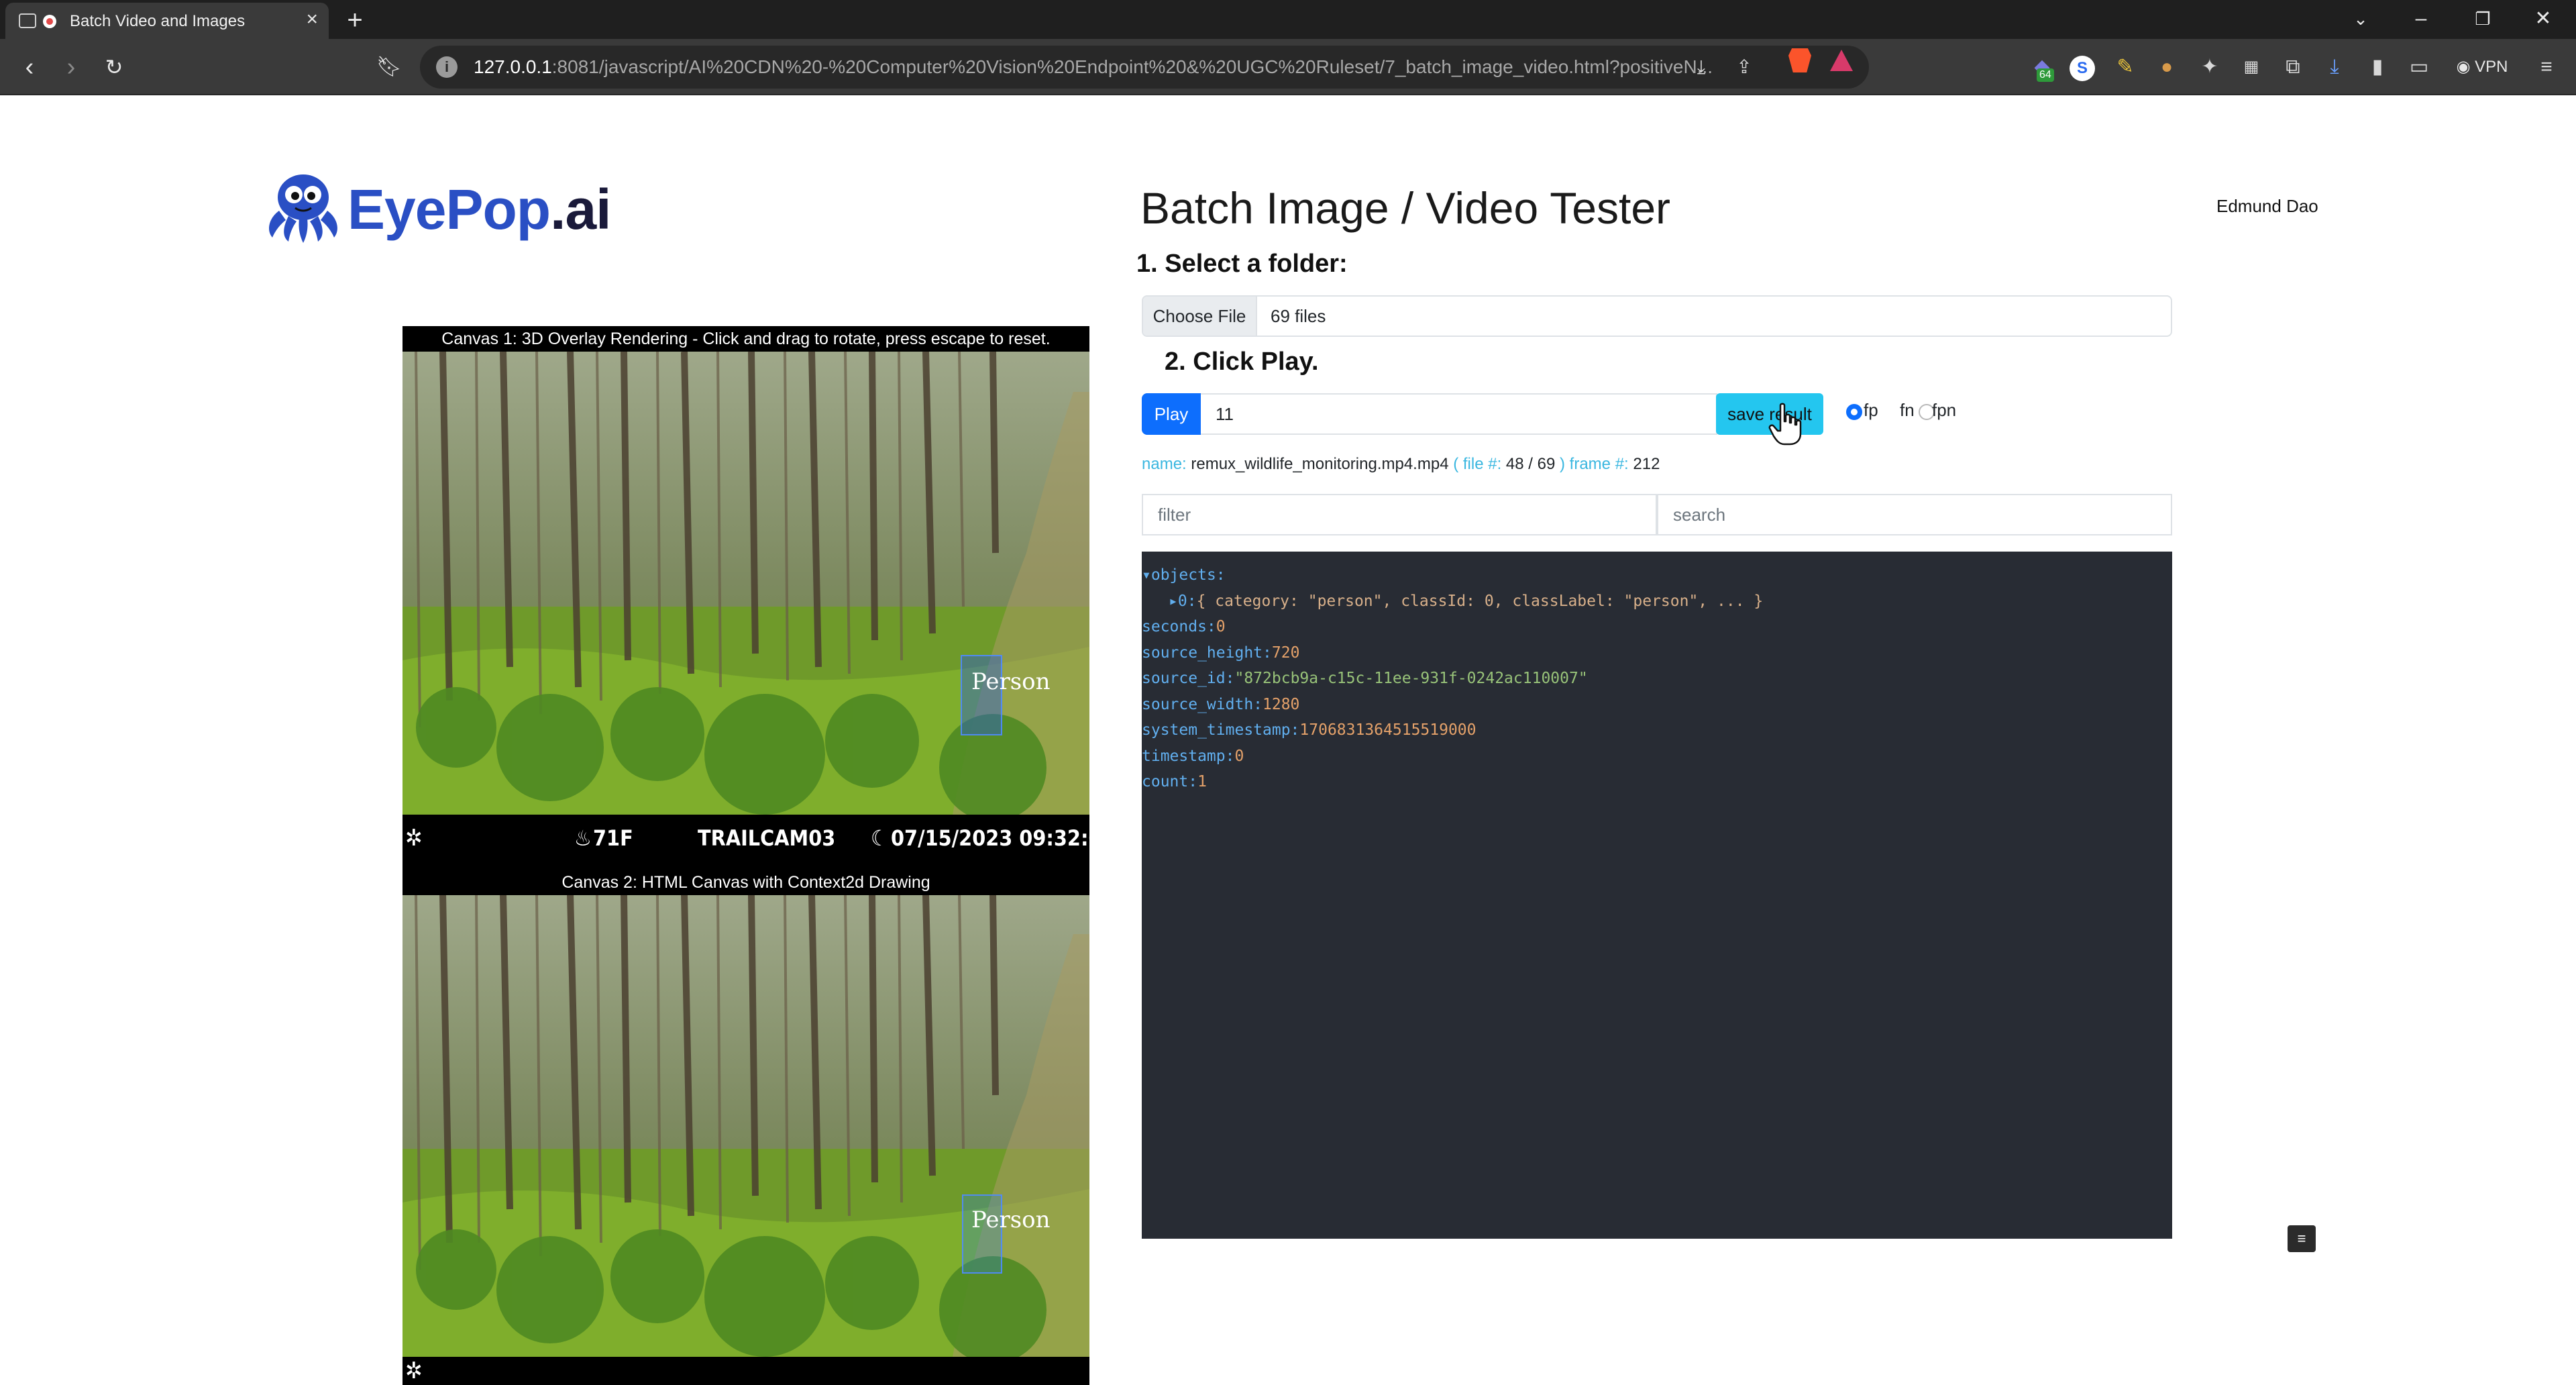 This screenshot has height=1385, width=2576. Describe the element at coordinates (2377, 67) in the screenshot. I see `sidebar-toggle-icon: ▮` at that location.